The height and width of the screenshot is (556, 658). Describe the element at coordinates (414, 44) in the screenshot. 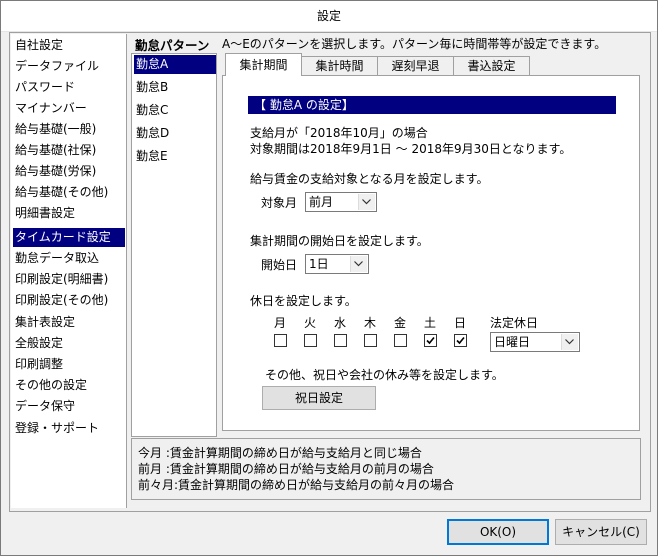

I see `pattern-description: A～Eのパターンを選択します。パターン毎に時間帯等が設定できます。` at that location.